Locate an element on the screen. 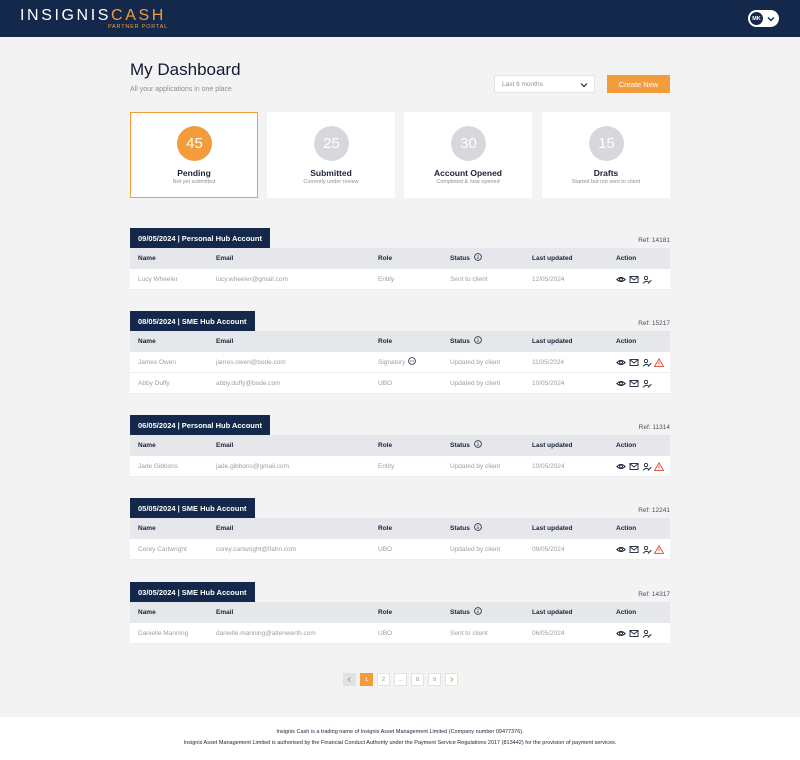 The width and height of the screenshot is (800, 760). cell-updated: 06/05/2024 is located at coordinates (548, 633).